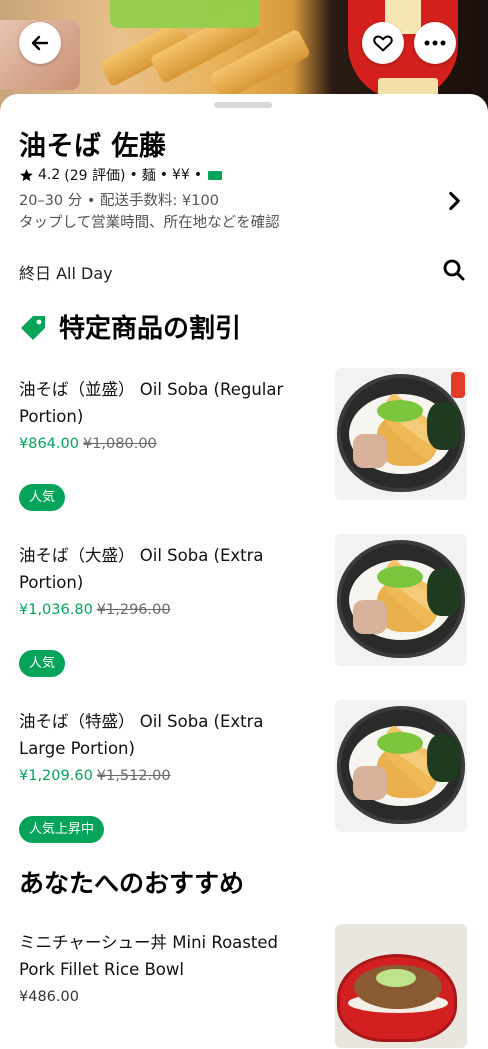  I want to click on star-icon, so click(26, 174).